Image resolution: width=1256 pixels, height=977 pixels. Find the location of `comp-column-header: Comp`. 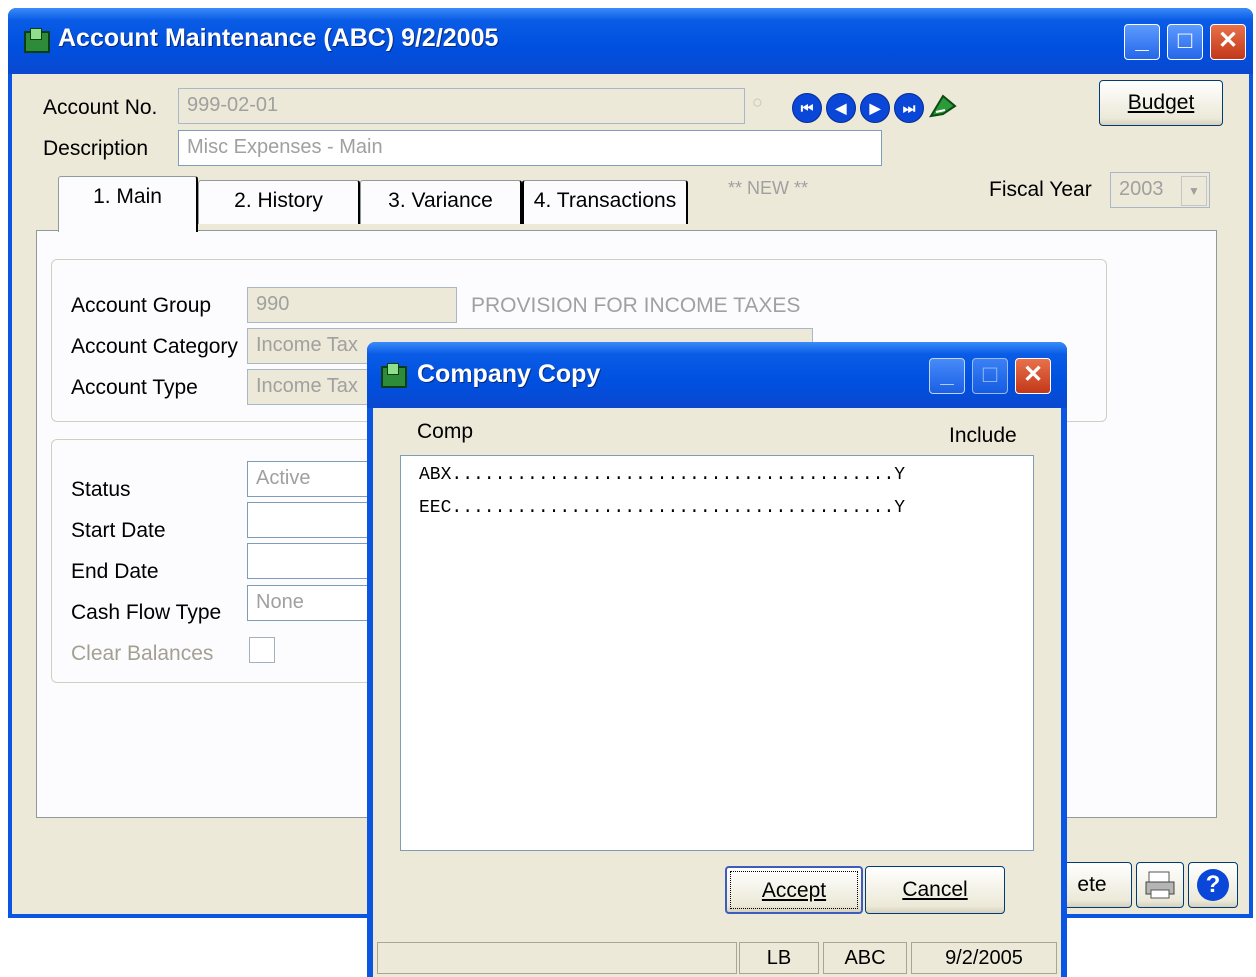

comp-column-header: Comp is located at coordinates (445, 431).